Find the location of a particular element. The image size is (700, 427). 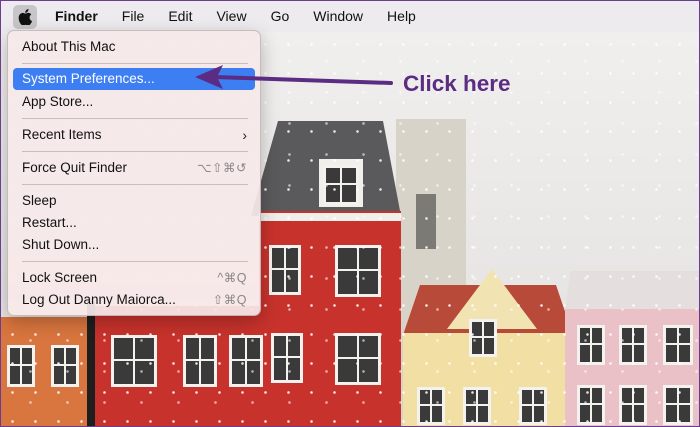

menu-item-label: About This Mac is located at coordinates (69, 46).